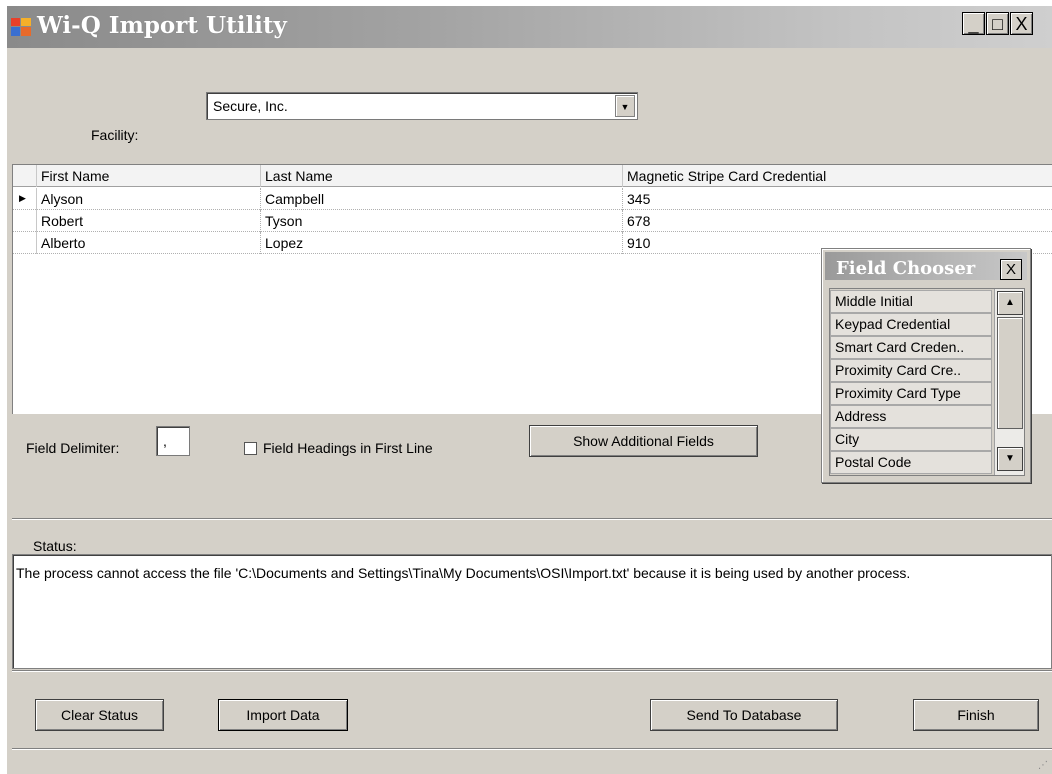 Image resolution: width=1052 pixels, height=774 pixels. I want to click on maximize-button: □, so click(997, 23).